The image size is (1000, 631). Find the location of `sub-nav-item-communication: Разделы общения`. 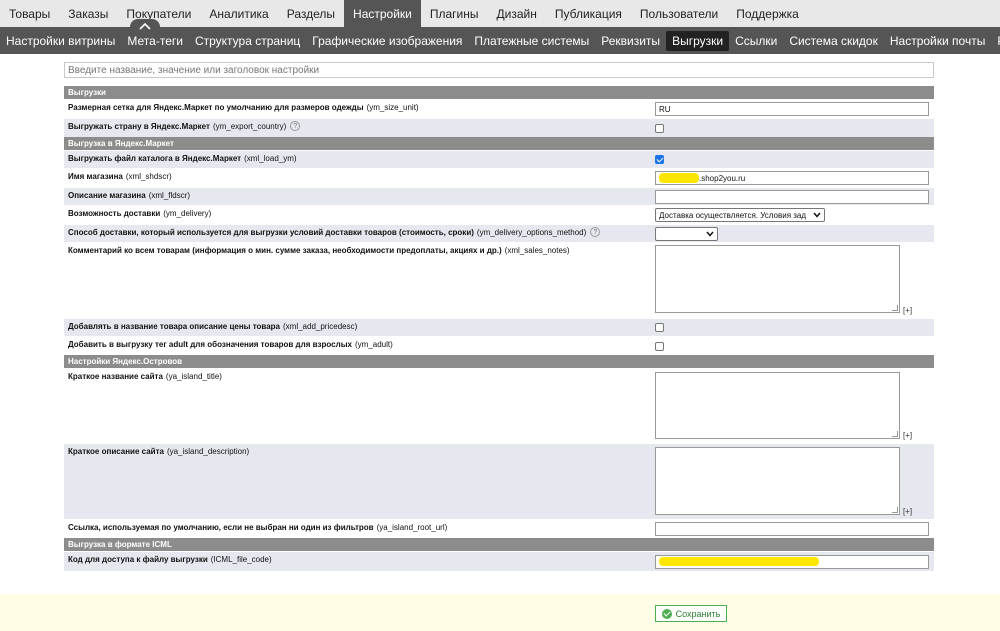

sub-nav-item-communication: Разделы общения is located at coordinates (995, 41).